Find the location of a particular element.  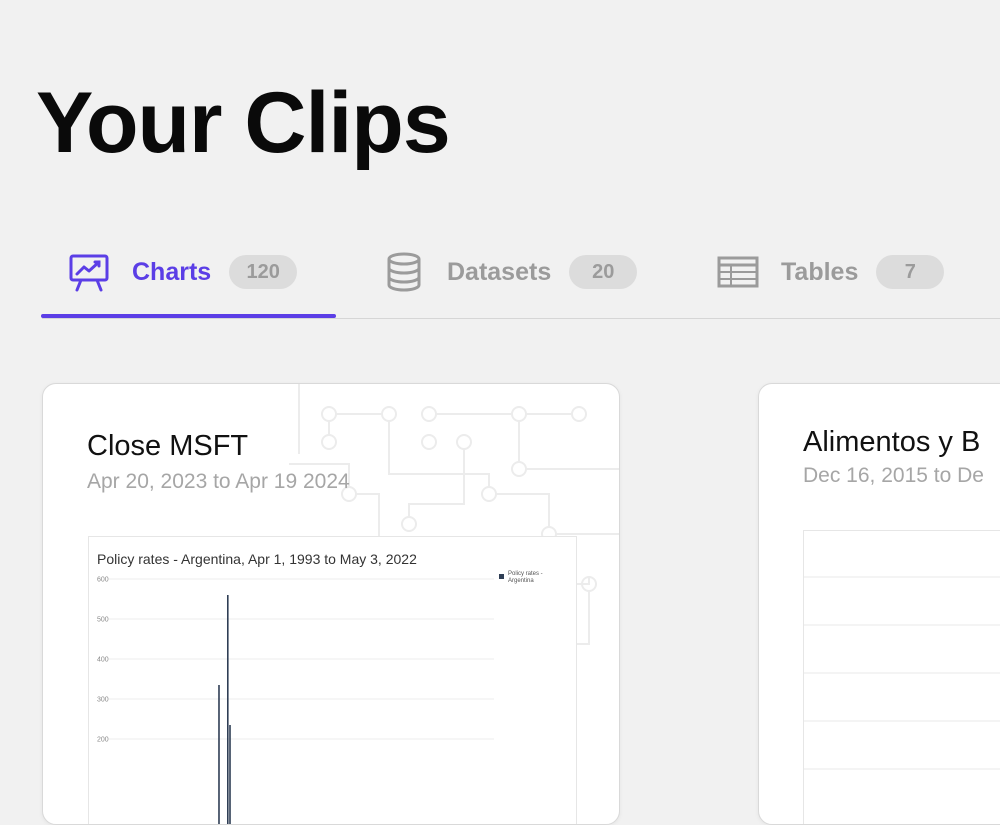

database-icon is located at coordinates (404, 272).